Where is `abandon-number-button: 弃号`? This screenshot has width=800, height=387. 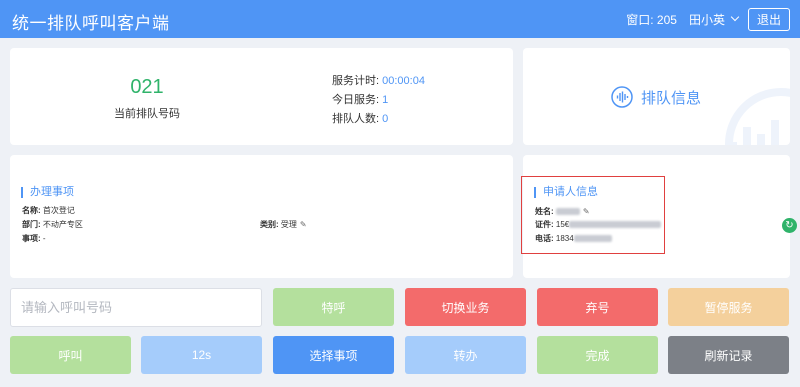
abandon-number-button: 弃号 is located at coordinates (597, 307).